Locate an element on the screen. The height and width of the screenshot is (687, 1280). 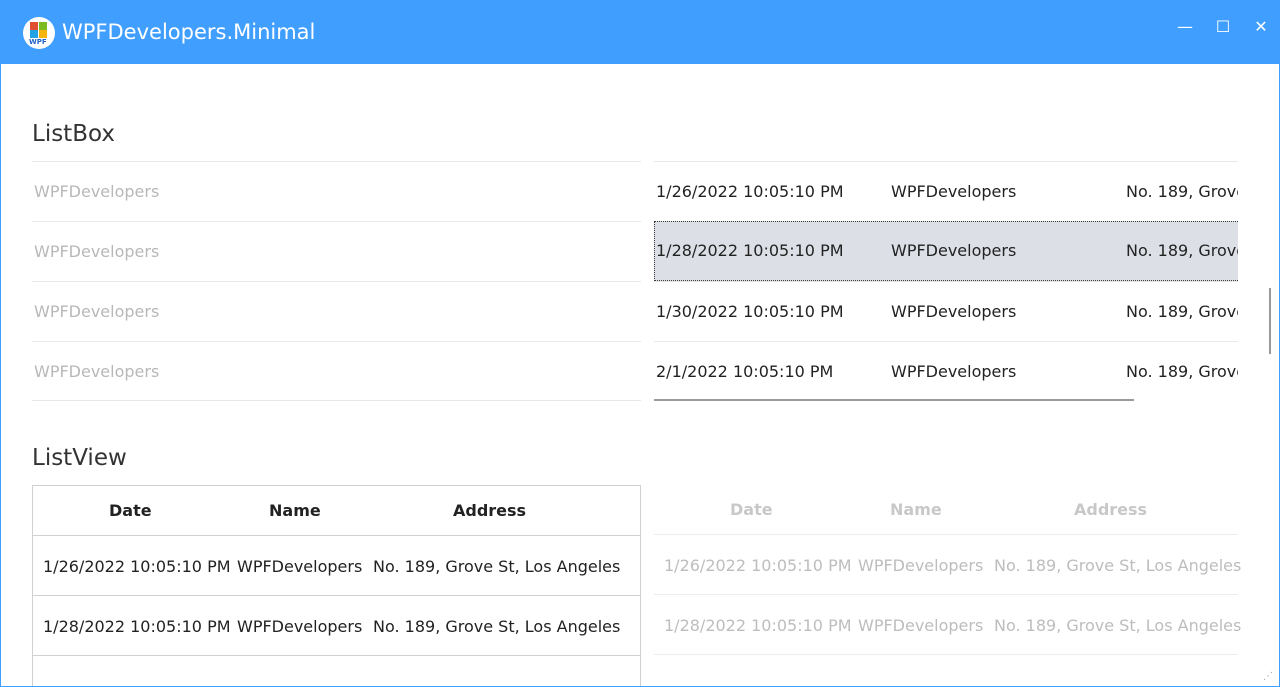
logo-square-red is located at coordinates (34, 26).